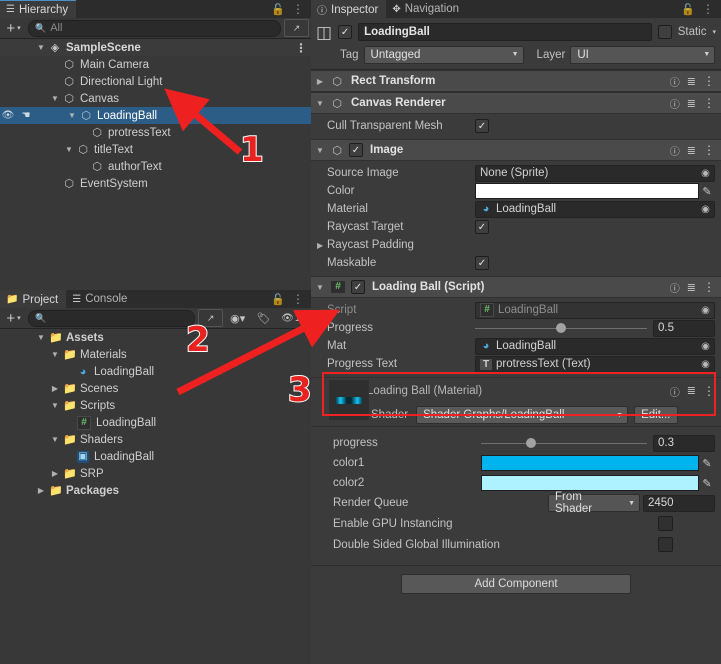 This screenshot has height=664, width=721. I want to click on color-field-color1, so click(590, 463).